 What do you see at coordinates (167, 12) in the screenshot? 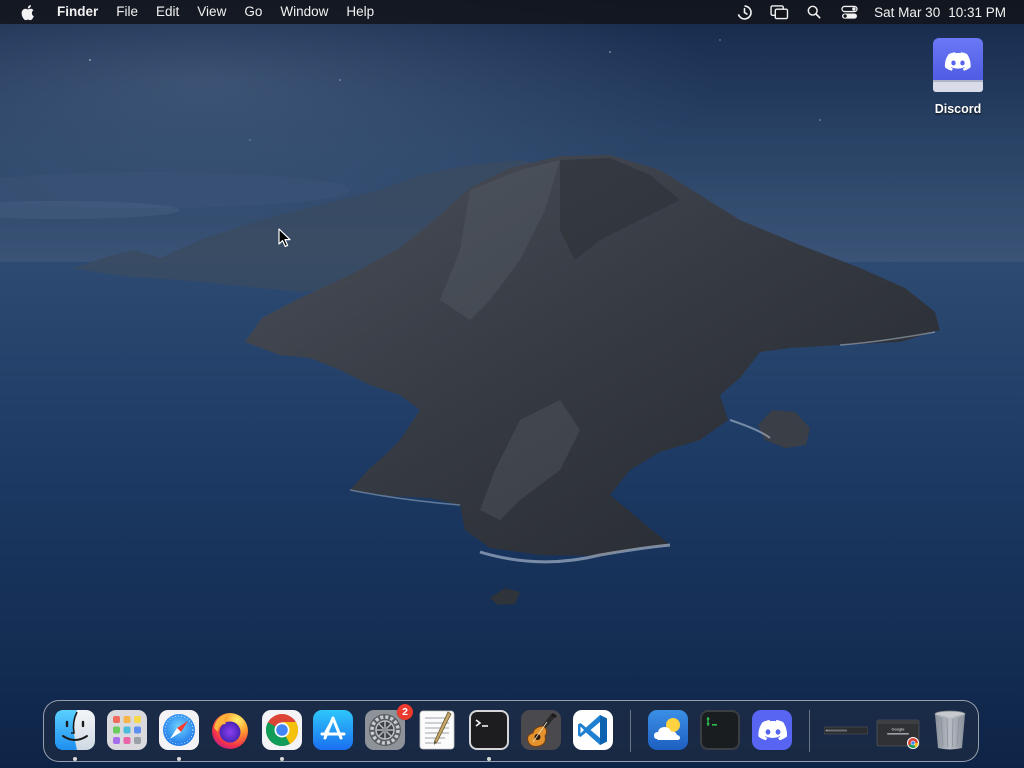
I see `menu-edit: Edit` at bounding box center [167, 12].